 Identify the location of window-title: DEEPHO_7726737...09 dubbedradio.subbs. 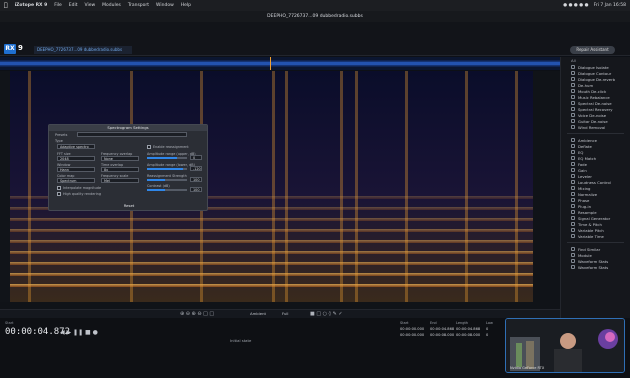
(315, 16).